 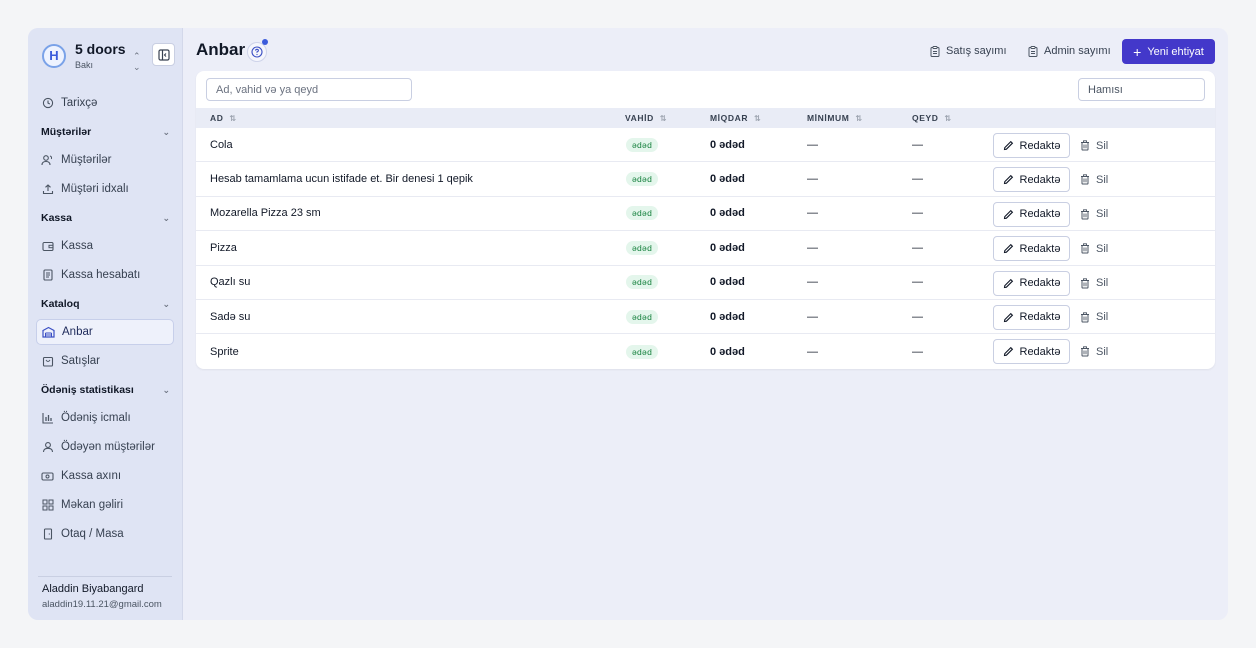 I want to click on sidebar-item-13: Kassa axını, so click(x=105, y=476).